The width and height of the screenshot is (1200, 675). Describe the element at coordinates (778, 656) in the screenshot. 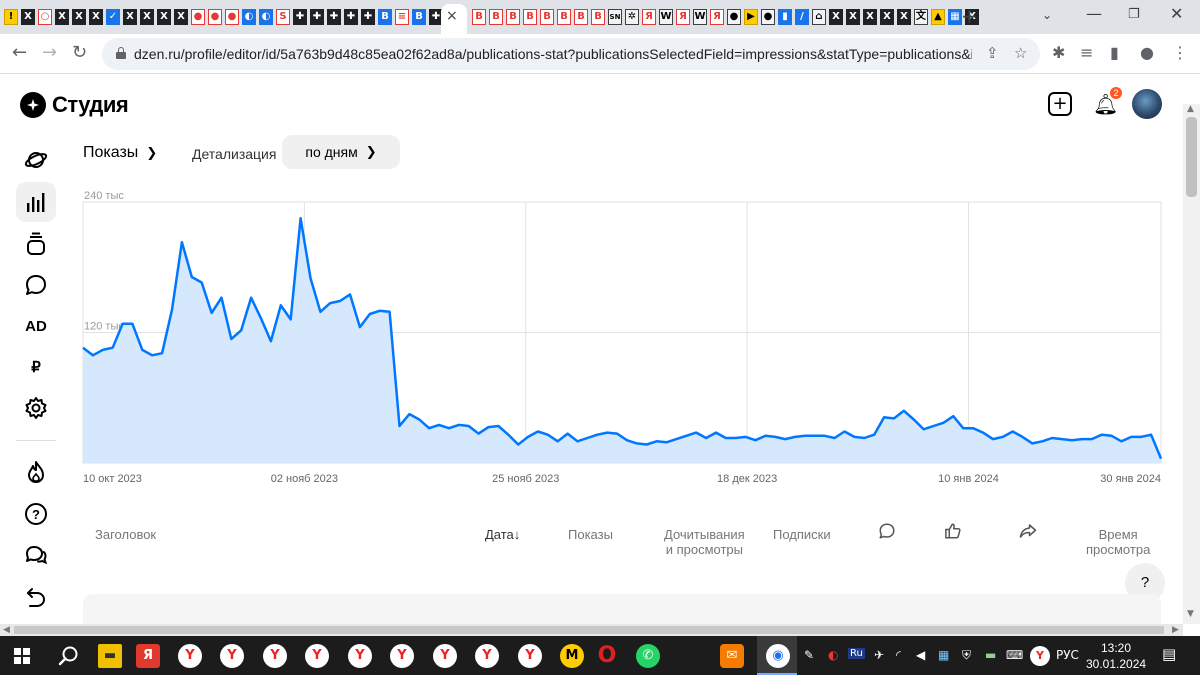

I see `chrome-icon: ◉` at that location.